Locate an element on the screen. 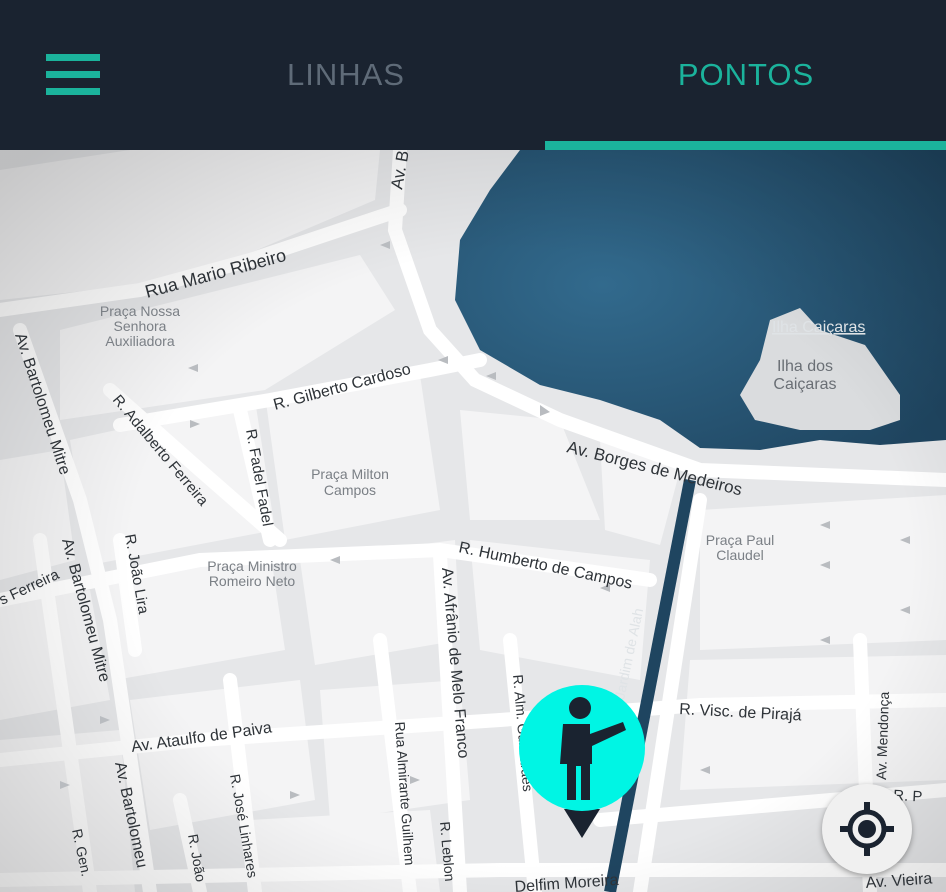 The image size is (946, 892). bus-stop-marker is located at coordinates (582, 762).